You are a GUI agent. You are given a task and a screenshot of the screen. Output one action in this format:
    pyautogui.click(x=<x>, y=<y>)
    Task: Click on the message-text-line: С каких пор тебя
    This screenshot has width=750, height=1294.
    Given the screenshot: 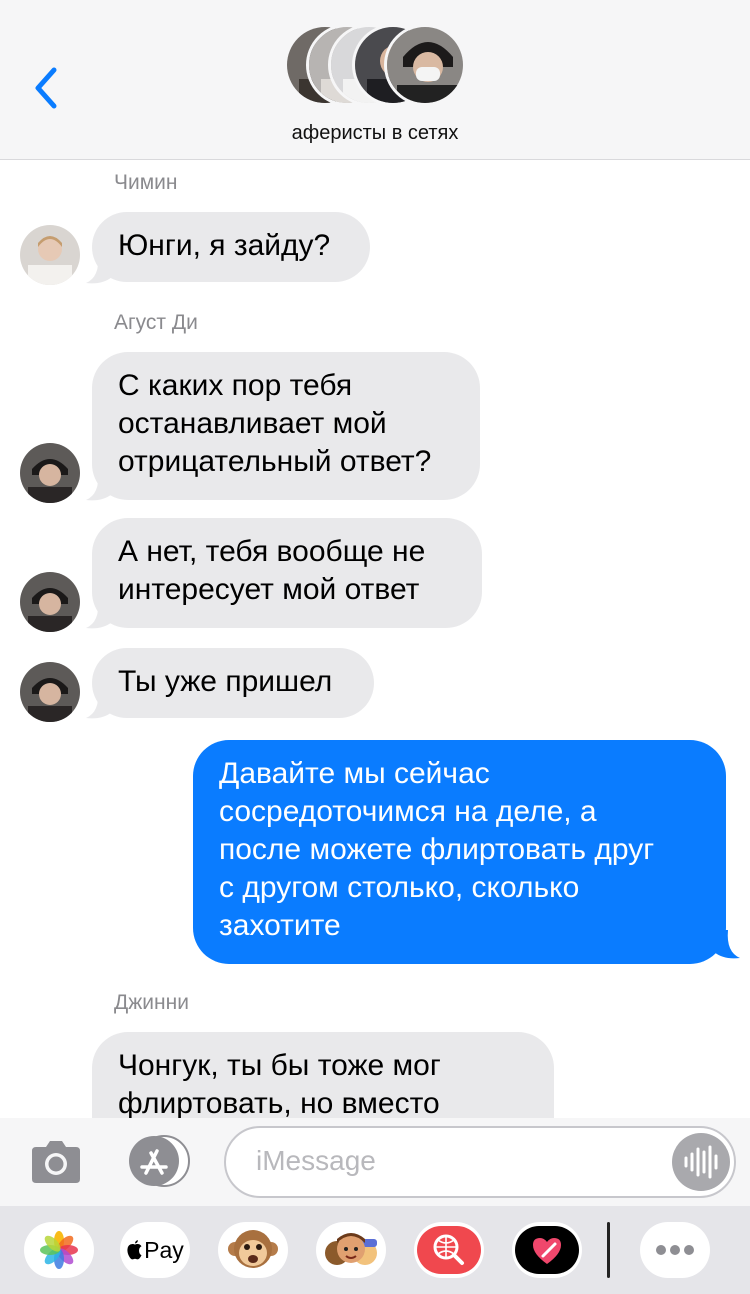 What is the action you would take?
    pyautogui.click(x=235, y=385)
    